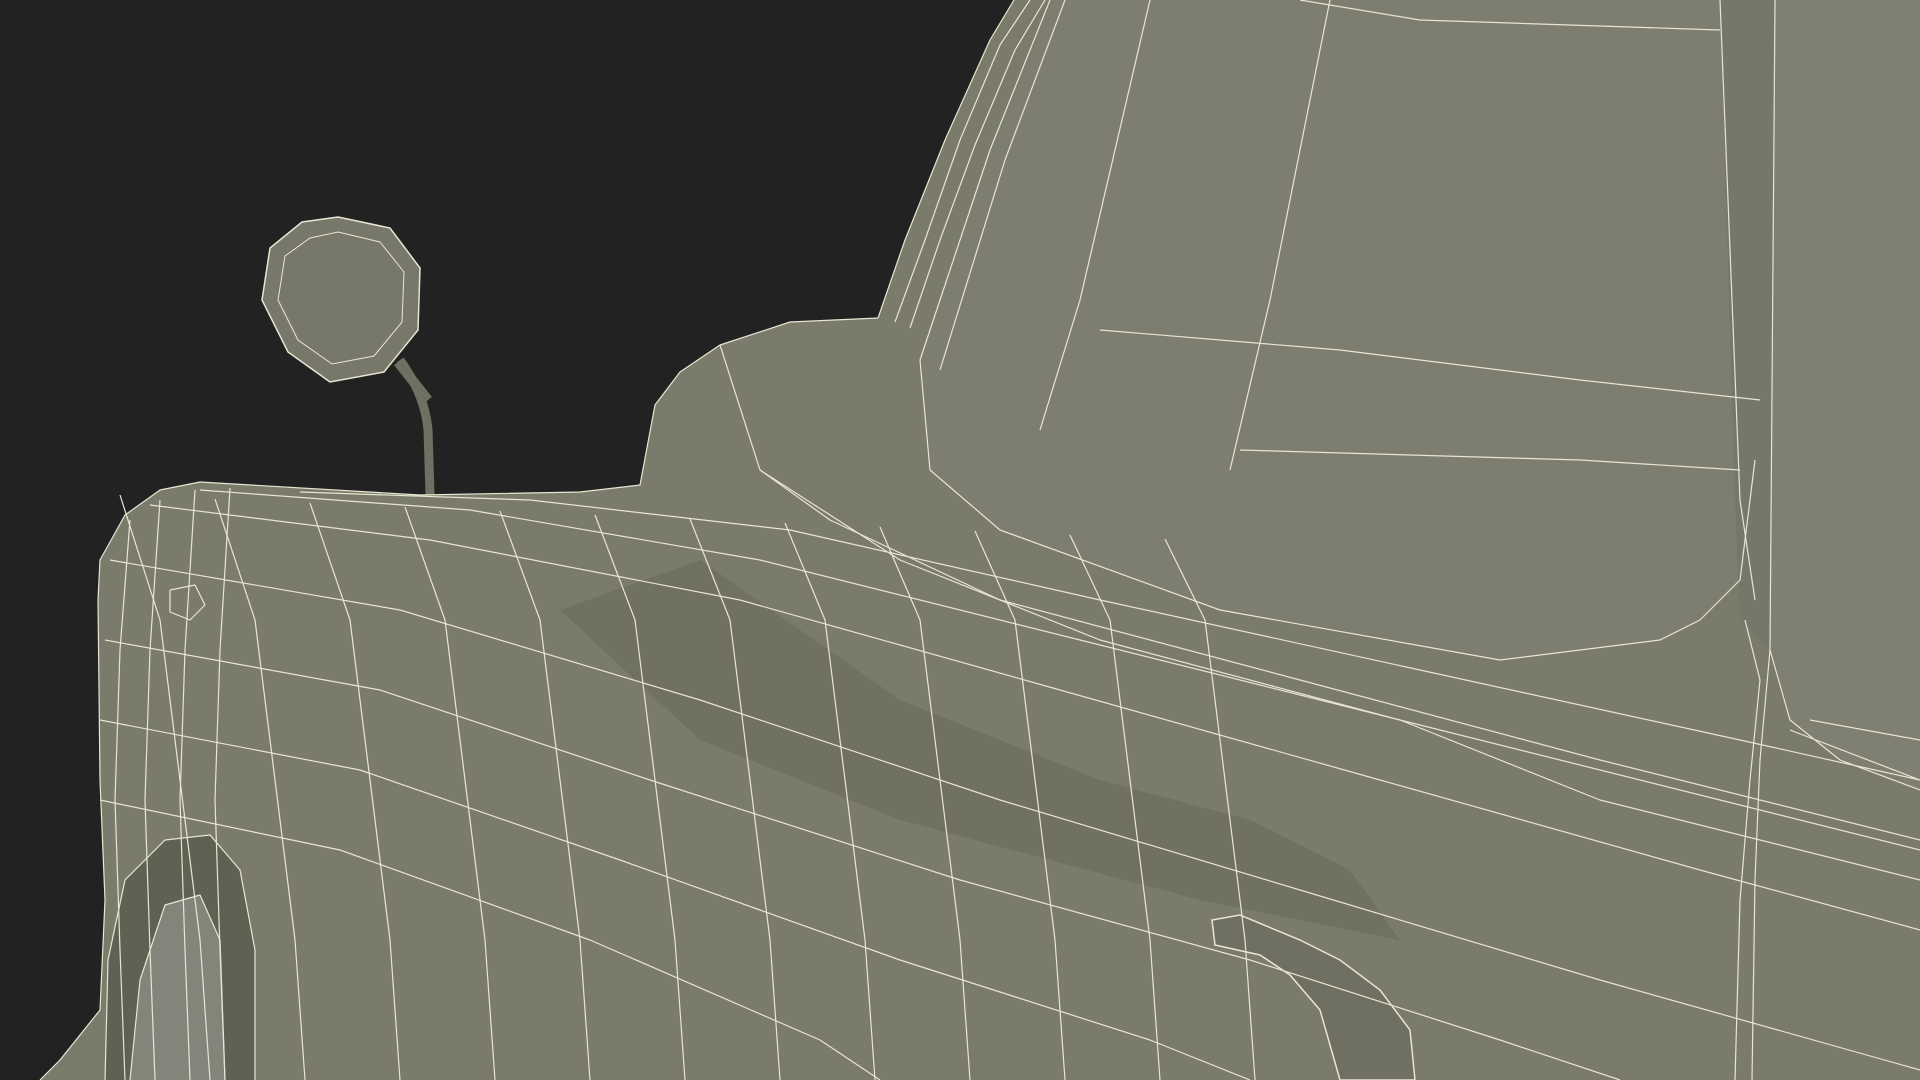  I want to click on side-window-glass, so click(1845, 395).